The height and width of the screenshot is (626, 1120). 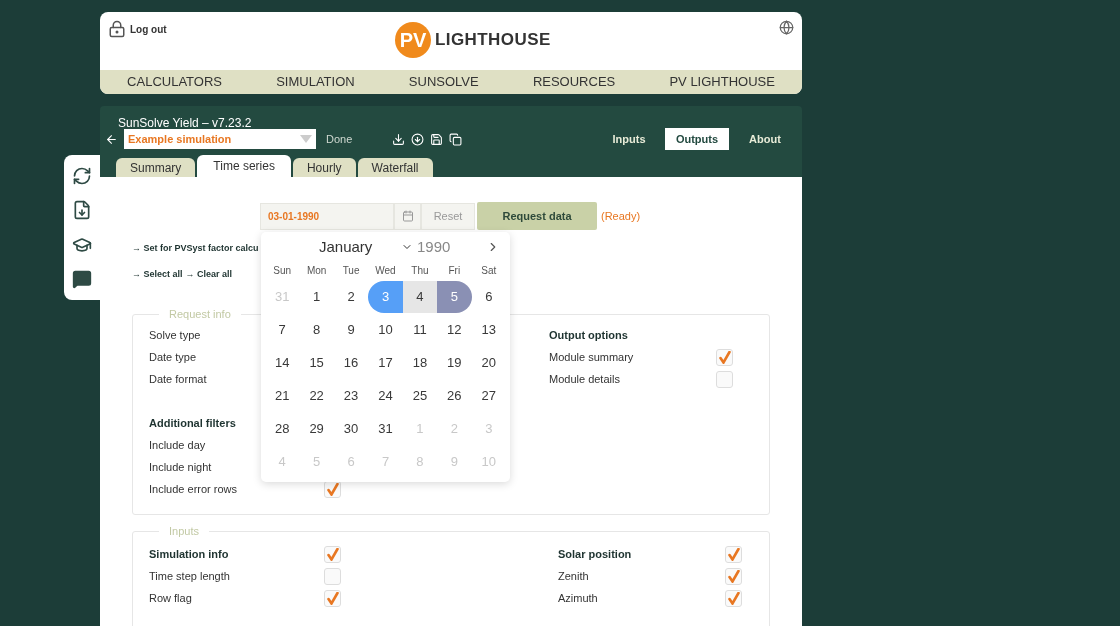 What do you see at coordinates (282, 396) in the screenshot?
I see `calendar-day: 21` at bounding box center [282, 396].